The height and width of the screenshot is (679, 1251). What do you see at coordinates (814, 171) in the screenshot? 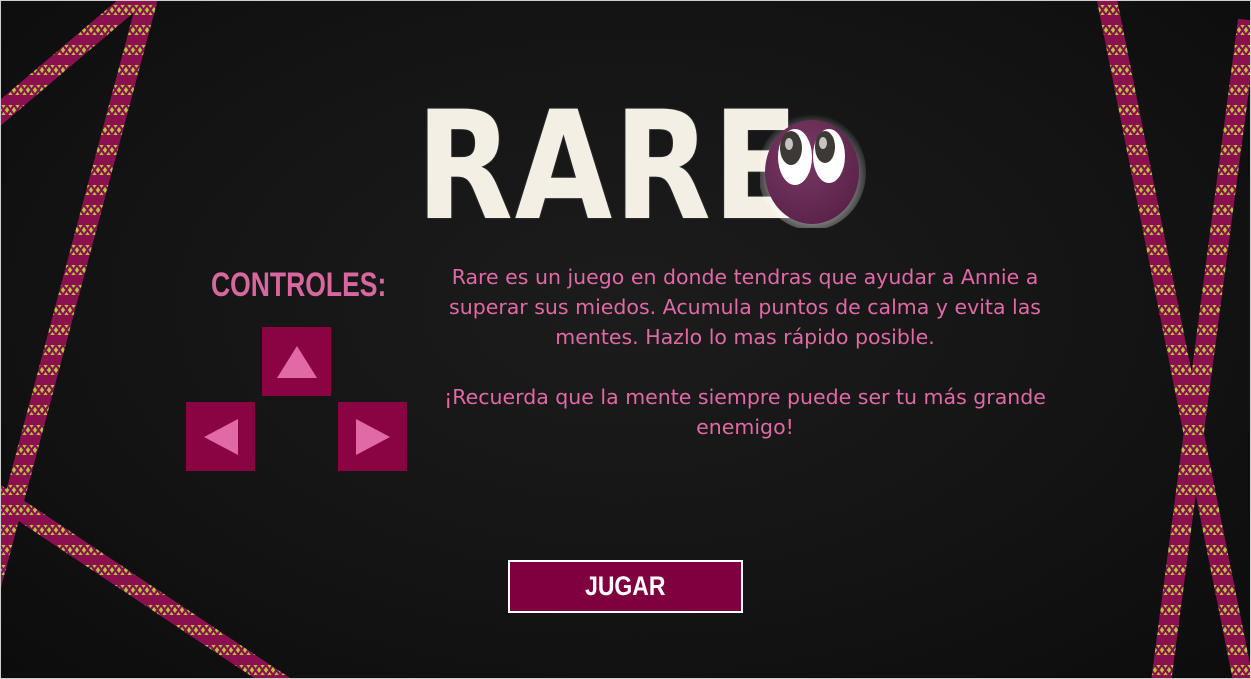
I see `purple-egg-eyes-icon` at bounding box center [814, 171].